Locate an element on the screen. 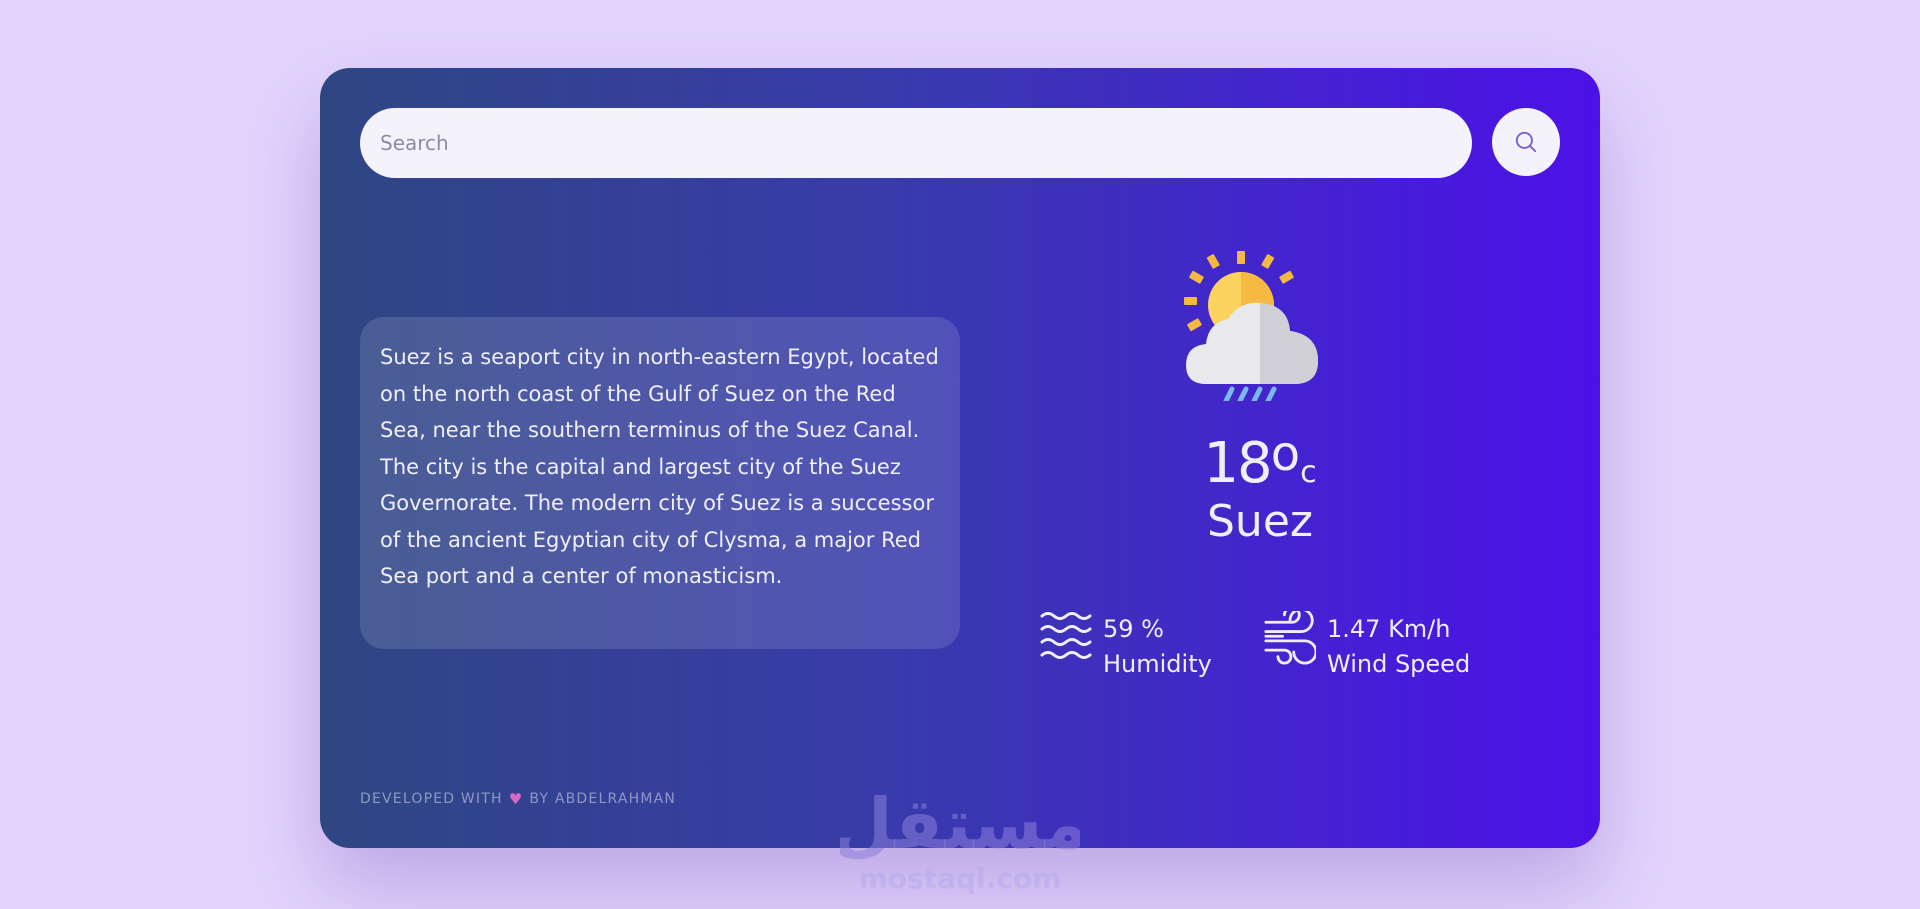 The width and height of the screenshot is (1920, 909). sun-cloud-rain-icon is located at coordinates (1251, 326).